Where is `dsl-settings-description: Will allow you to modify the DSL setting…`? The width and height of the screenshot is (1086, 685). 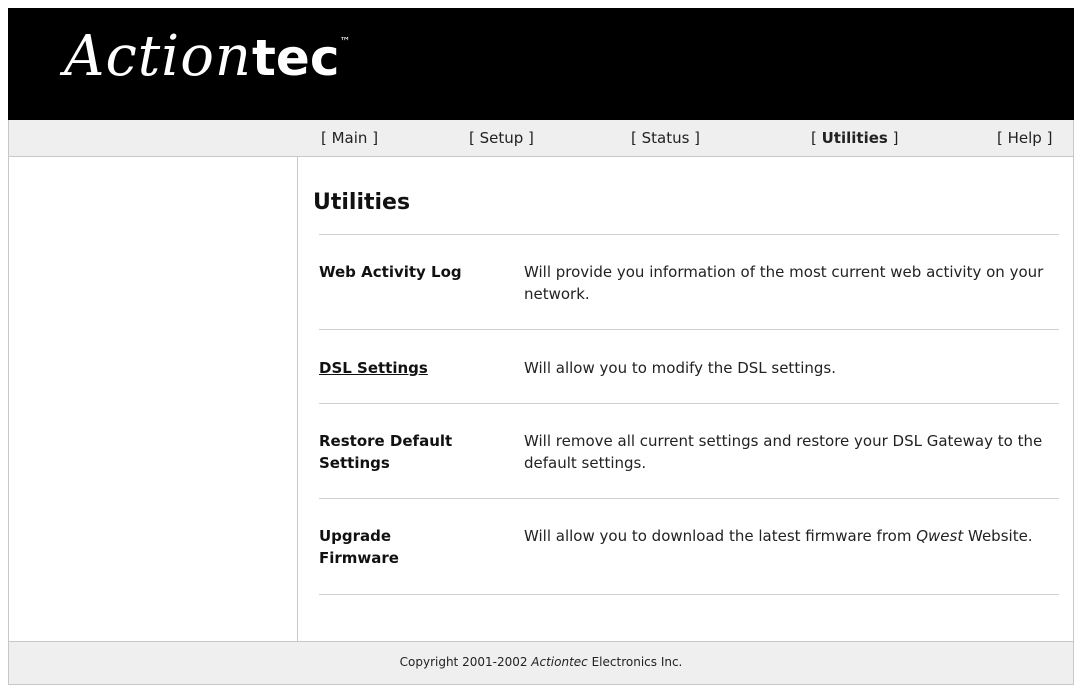 dsl-settings-description: Will allow you to modify the DSL setting… is located at coordinates (680, 368).